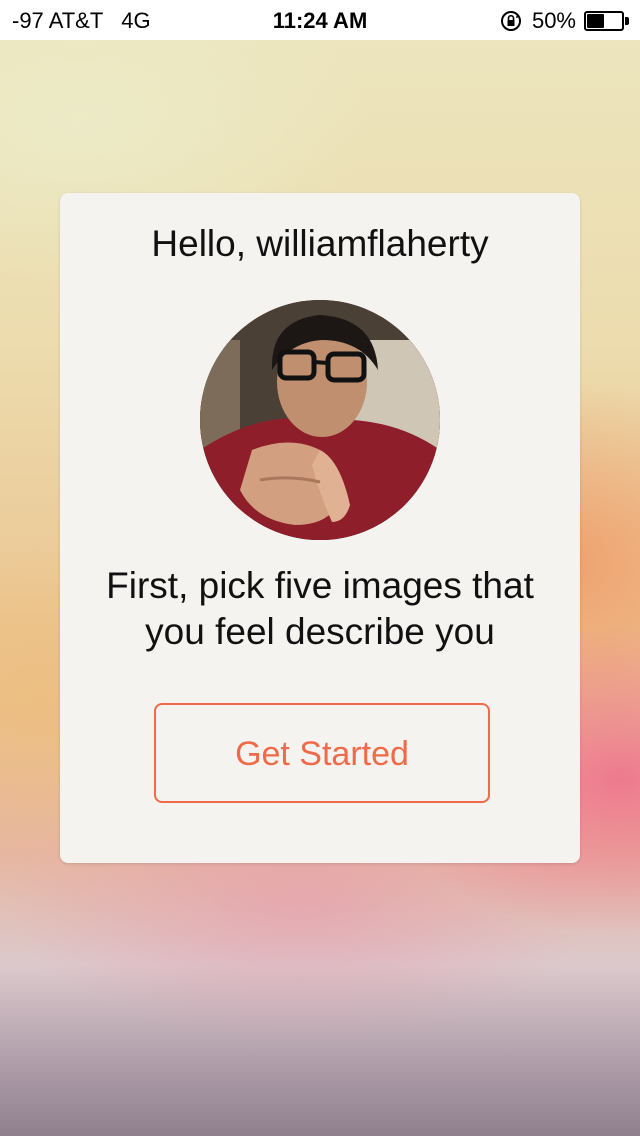 This screenshot has height=1136, width=640. What do you see at coordinates (510, 21) in the screenshot?
I see `rotation-lock-icon` at bounding box center [510, 21].